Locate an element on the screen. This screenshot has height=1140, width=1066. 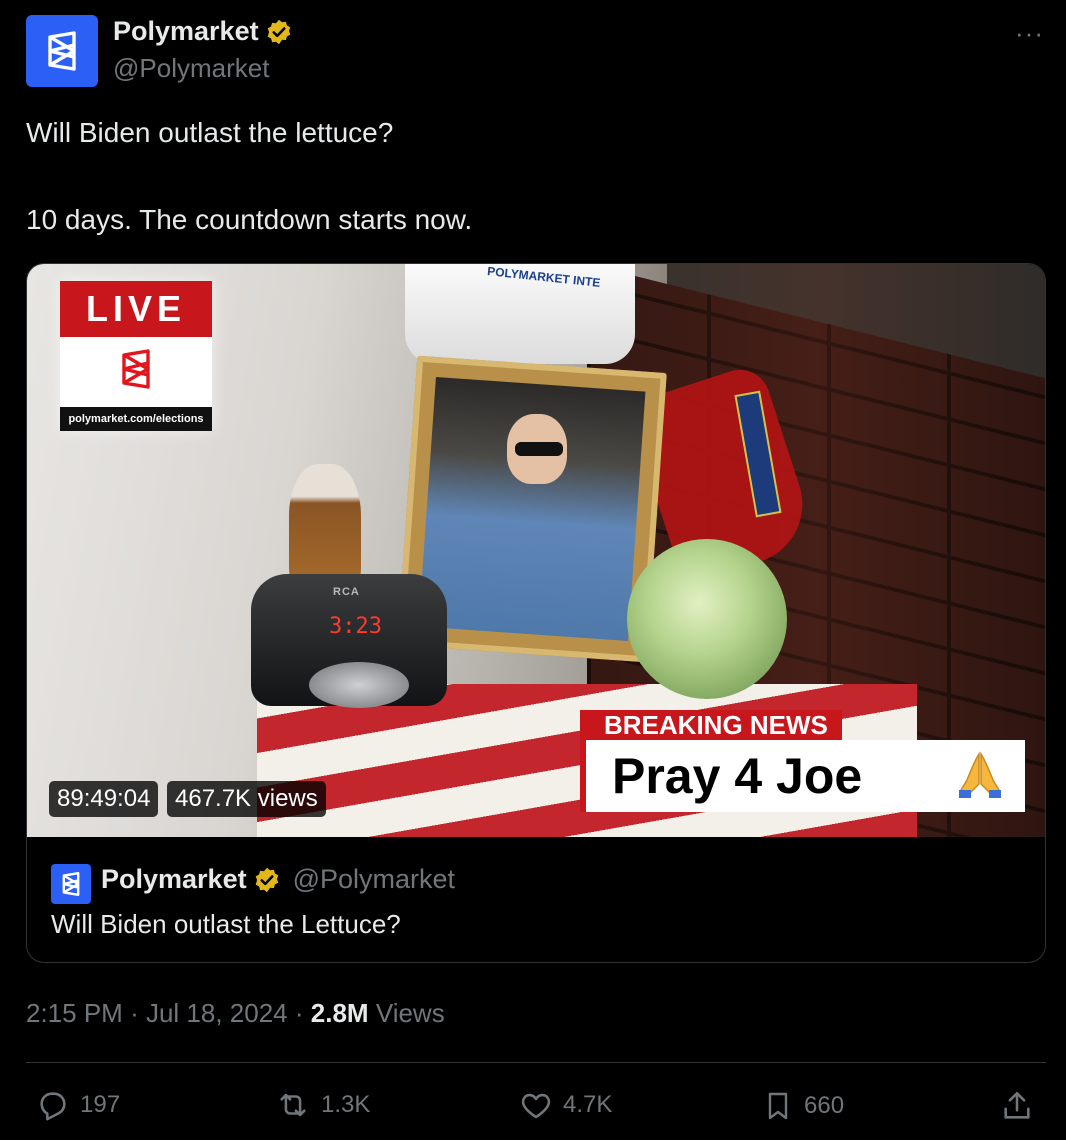
post-date: Jul 18, 2024 is located at coordinates (217, 1013).